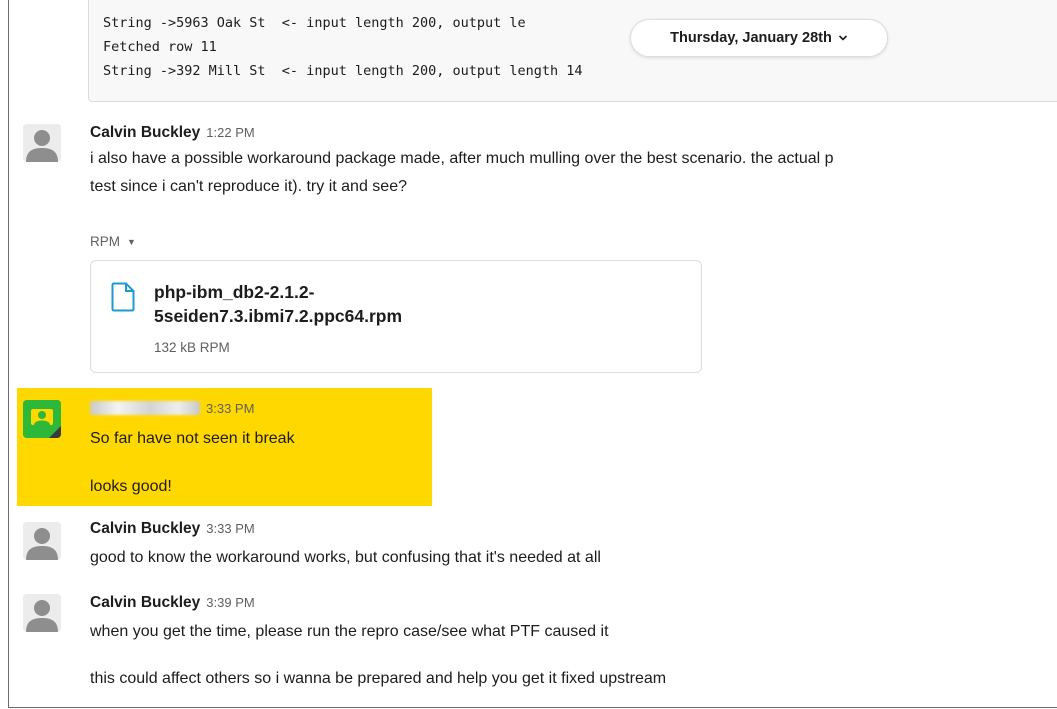  I want to click on sender-name-redacted, so click(145, 407).